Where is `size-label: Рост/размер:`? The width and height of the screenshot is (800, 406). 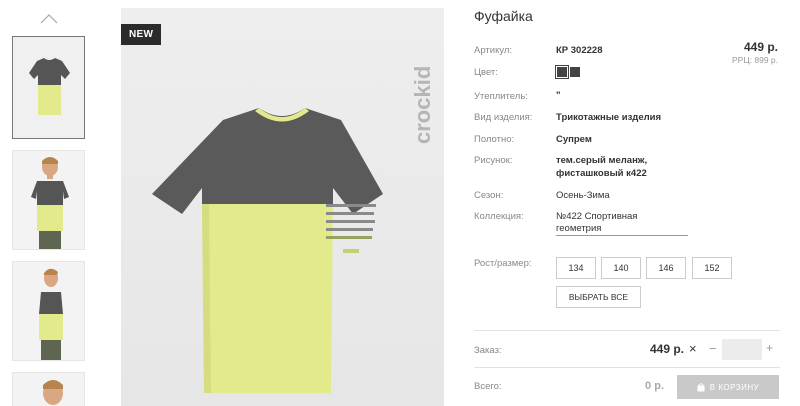 size-label: Рост/размер: is located at coordinates (503, 263).